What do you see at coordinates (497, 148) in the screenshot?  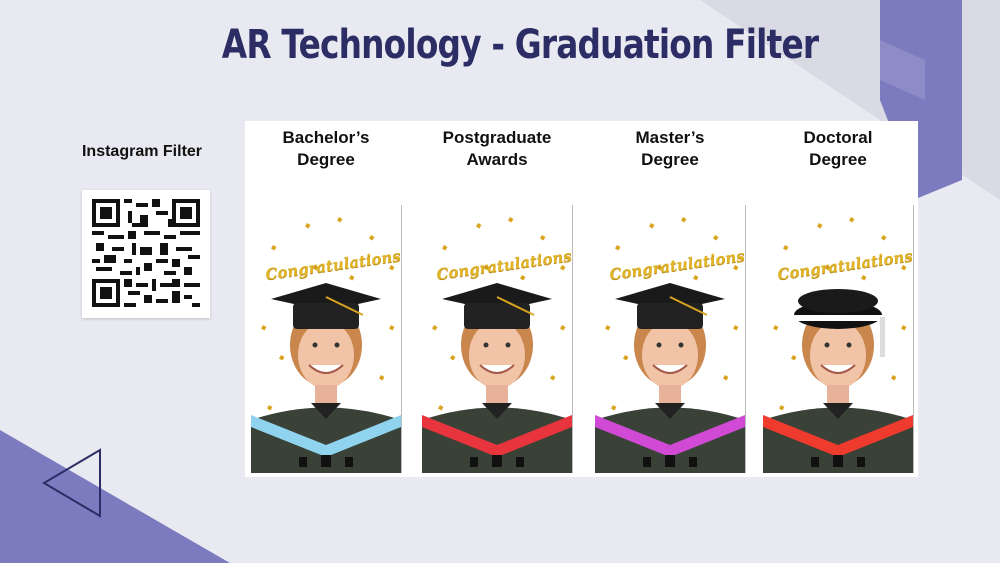 I see `filter-label: Postgraduate Awards` at bounding box center [497, 148].